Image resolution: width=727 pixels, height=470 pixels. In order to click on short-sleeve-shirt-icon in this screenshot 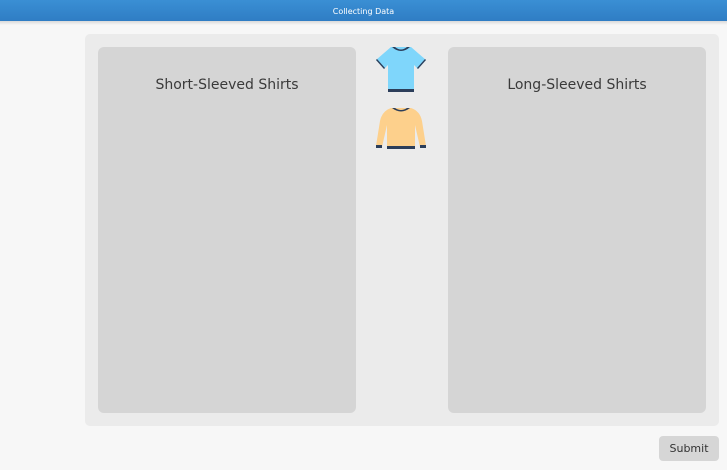, I will do `click(401, 69)`.